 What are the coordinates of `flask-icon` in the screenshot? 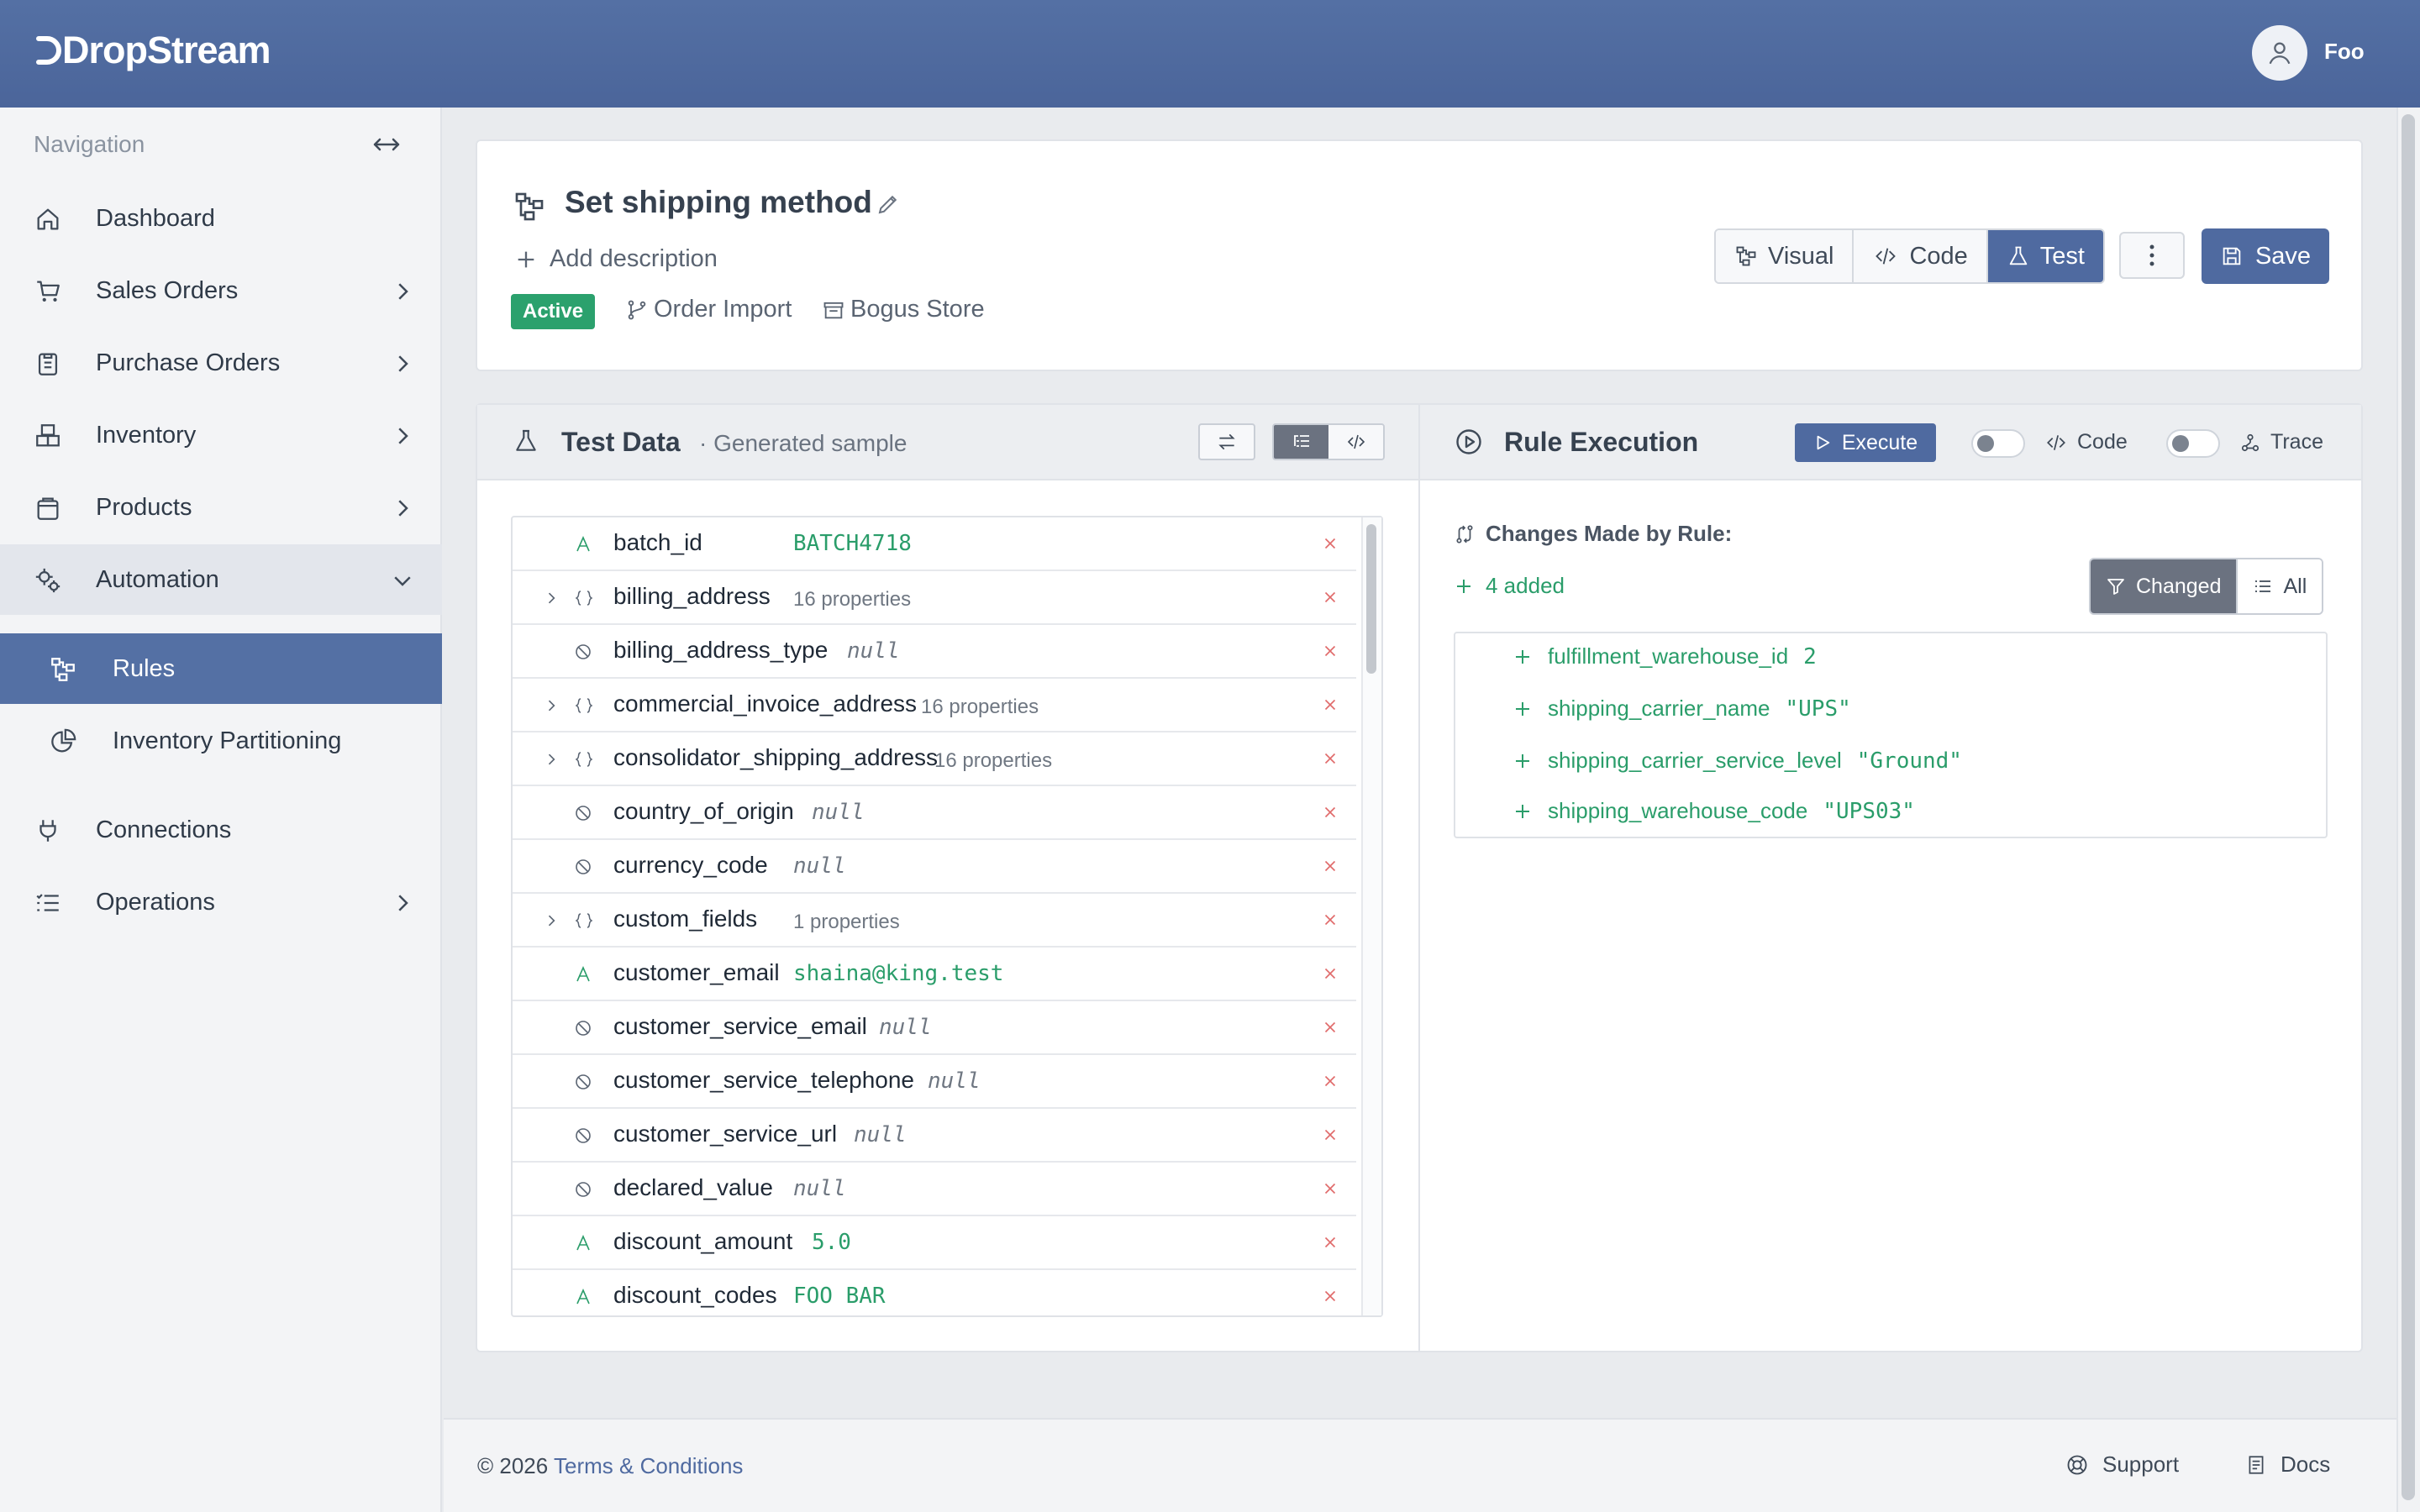 It's located at (526, 440).